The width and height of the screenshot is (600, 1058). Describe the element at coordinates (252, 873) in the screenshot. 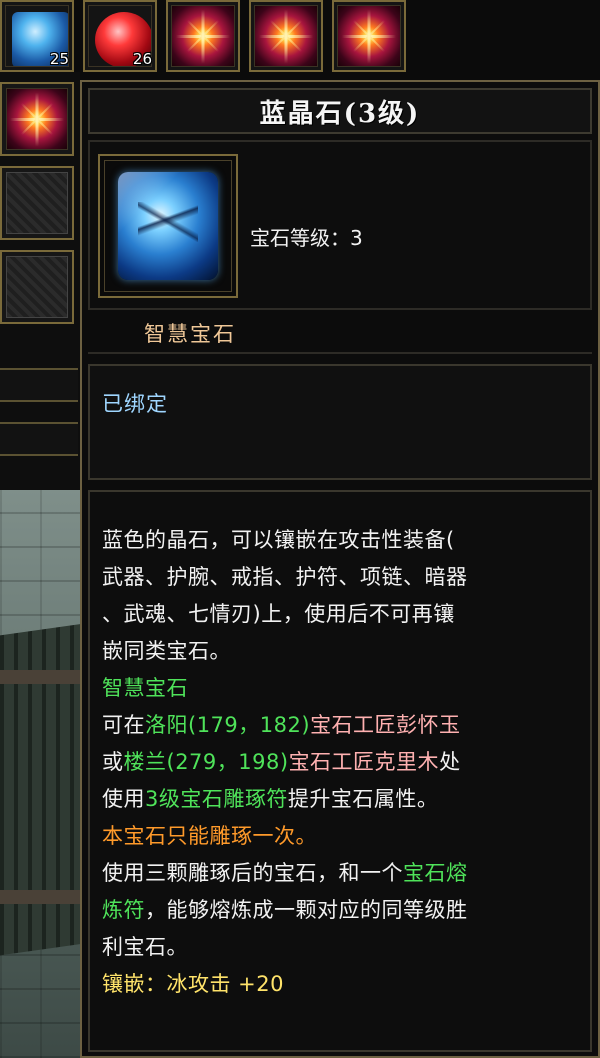

I see `text: 使用三颗雕琢后的宝石，和一个` at that location.